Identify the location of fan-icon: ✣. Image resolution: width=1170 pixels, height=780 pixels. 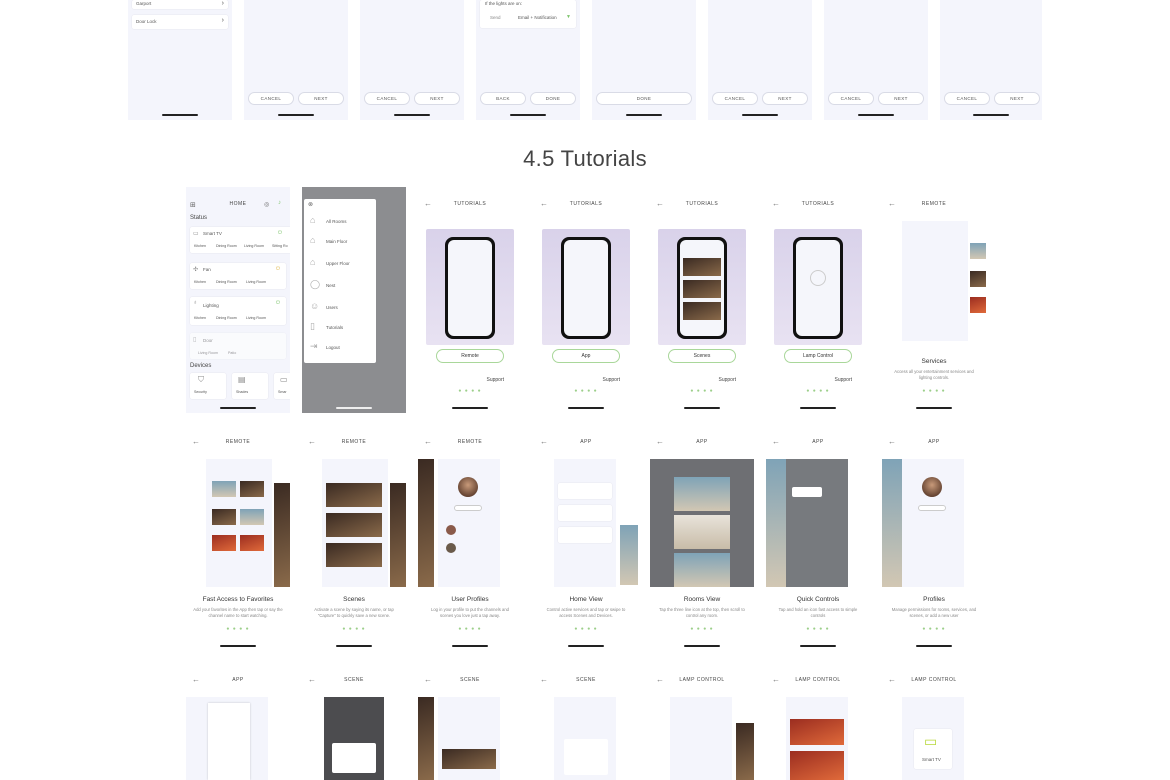
(196, 270).